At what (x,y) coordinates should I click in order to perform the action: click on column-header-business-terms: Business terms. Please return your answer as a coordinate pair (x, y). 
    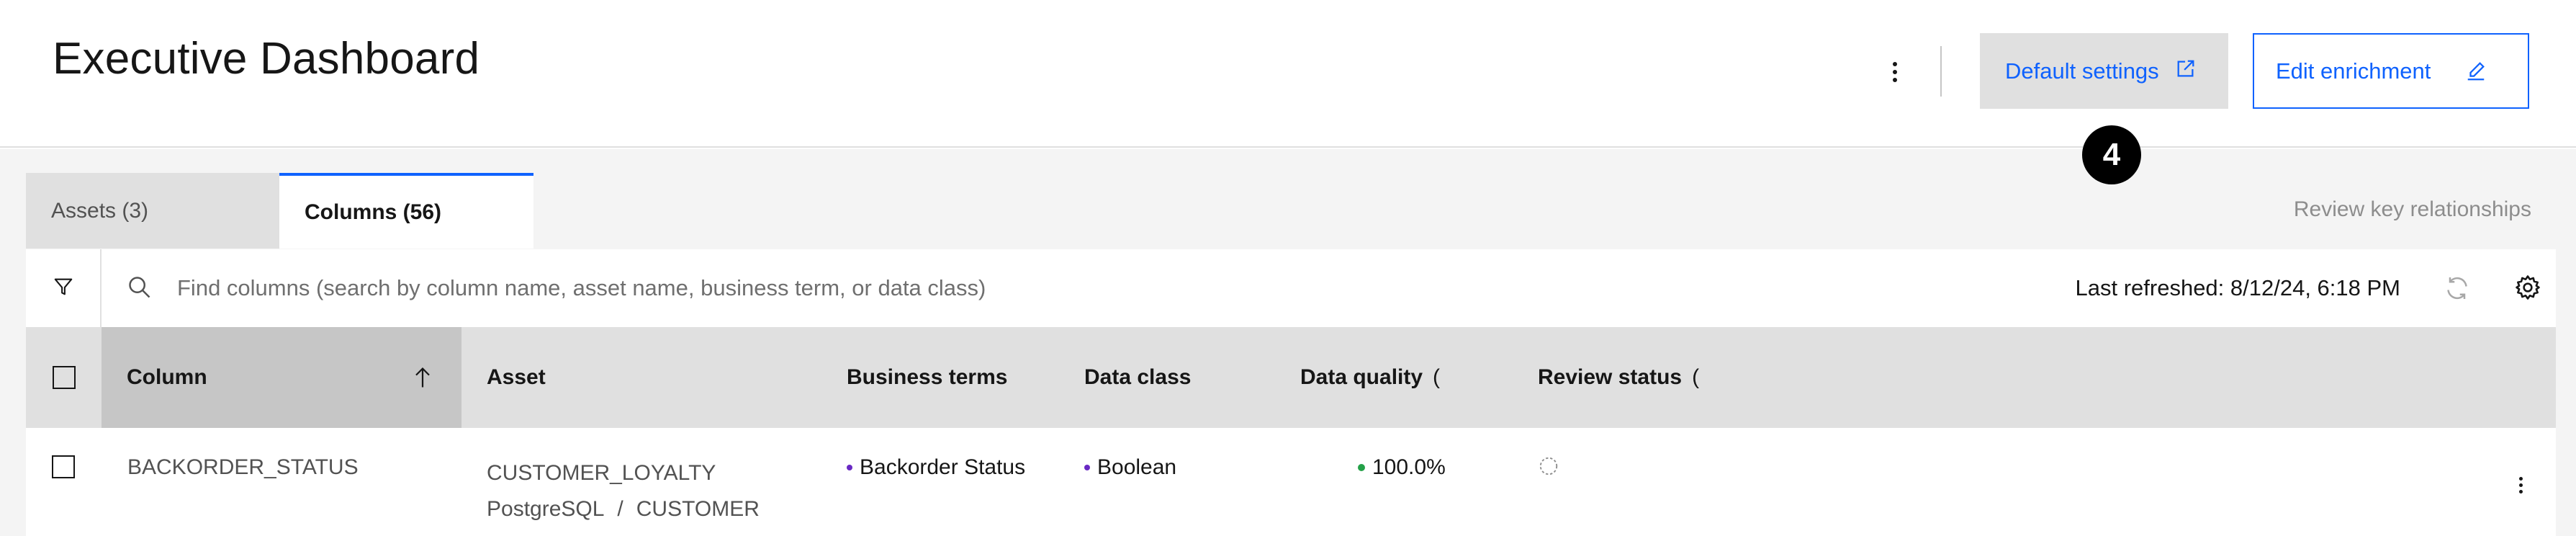
    Looking at the image, I should click on (927, 378).